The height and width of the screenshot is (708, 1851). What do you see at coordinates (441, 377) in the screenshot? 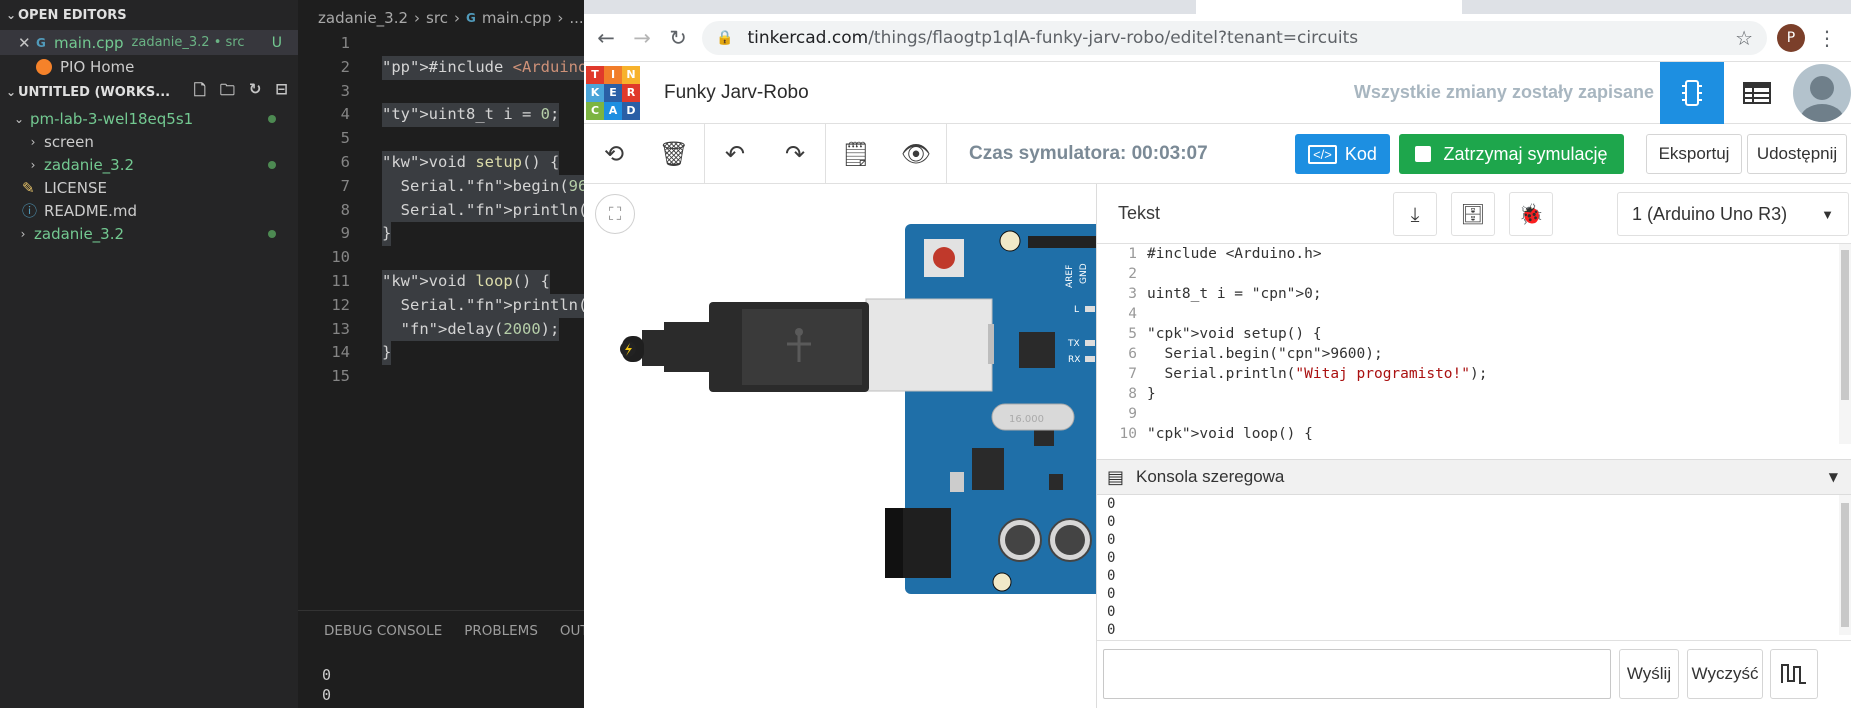
I see `code-line: 15` at bounding box center [441, 377].